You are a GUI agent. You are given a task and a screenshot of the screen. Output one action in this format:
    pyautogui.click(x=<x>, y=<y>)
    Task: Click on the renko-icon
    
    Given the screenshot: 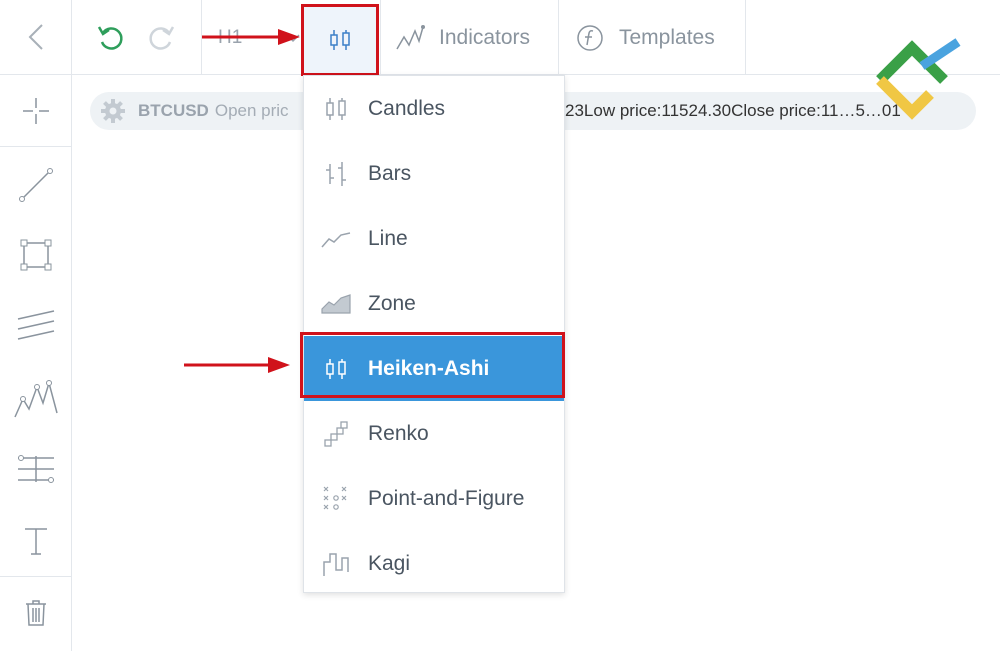 What is the action you would take?
    pyautogui.click(x=336, y=433)
    